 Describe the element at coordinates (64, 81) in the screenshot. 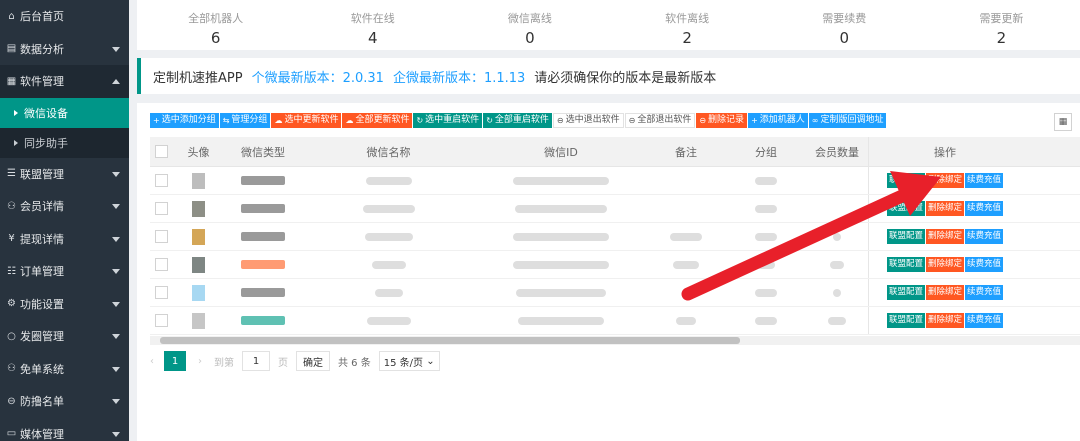

I see `sidebar-item-software: ▦ 软件管理` at that location.